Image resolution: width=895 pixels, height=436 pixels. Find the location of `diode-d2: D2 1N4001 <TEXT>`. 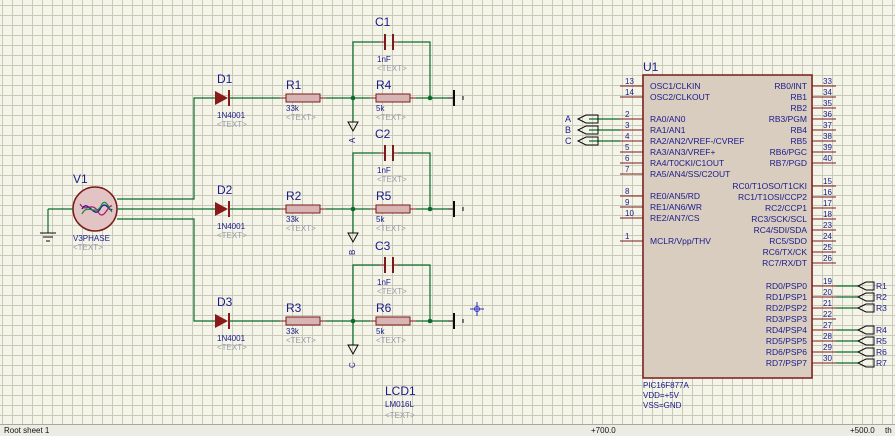

diode-d2: D2 1N4001 <TEXT> is located at coordinates (231, 211).